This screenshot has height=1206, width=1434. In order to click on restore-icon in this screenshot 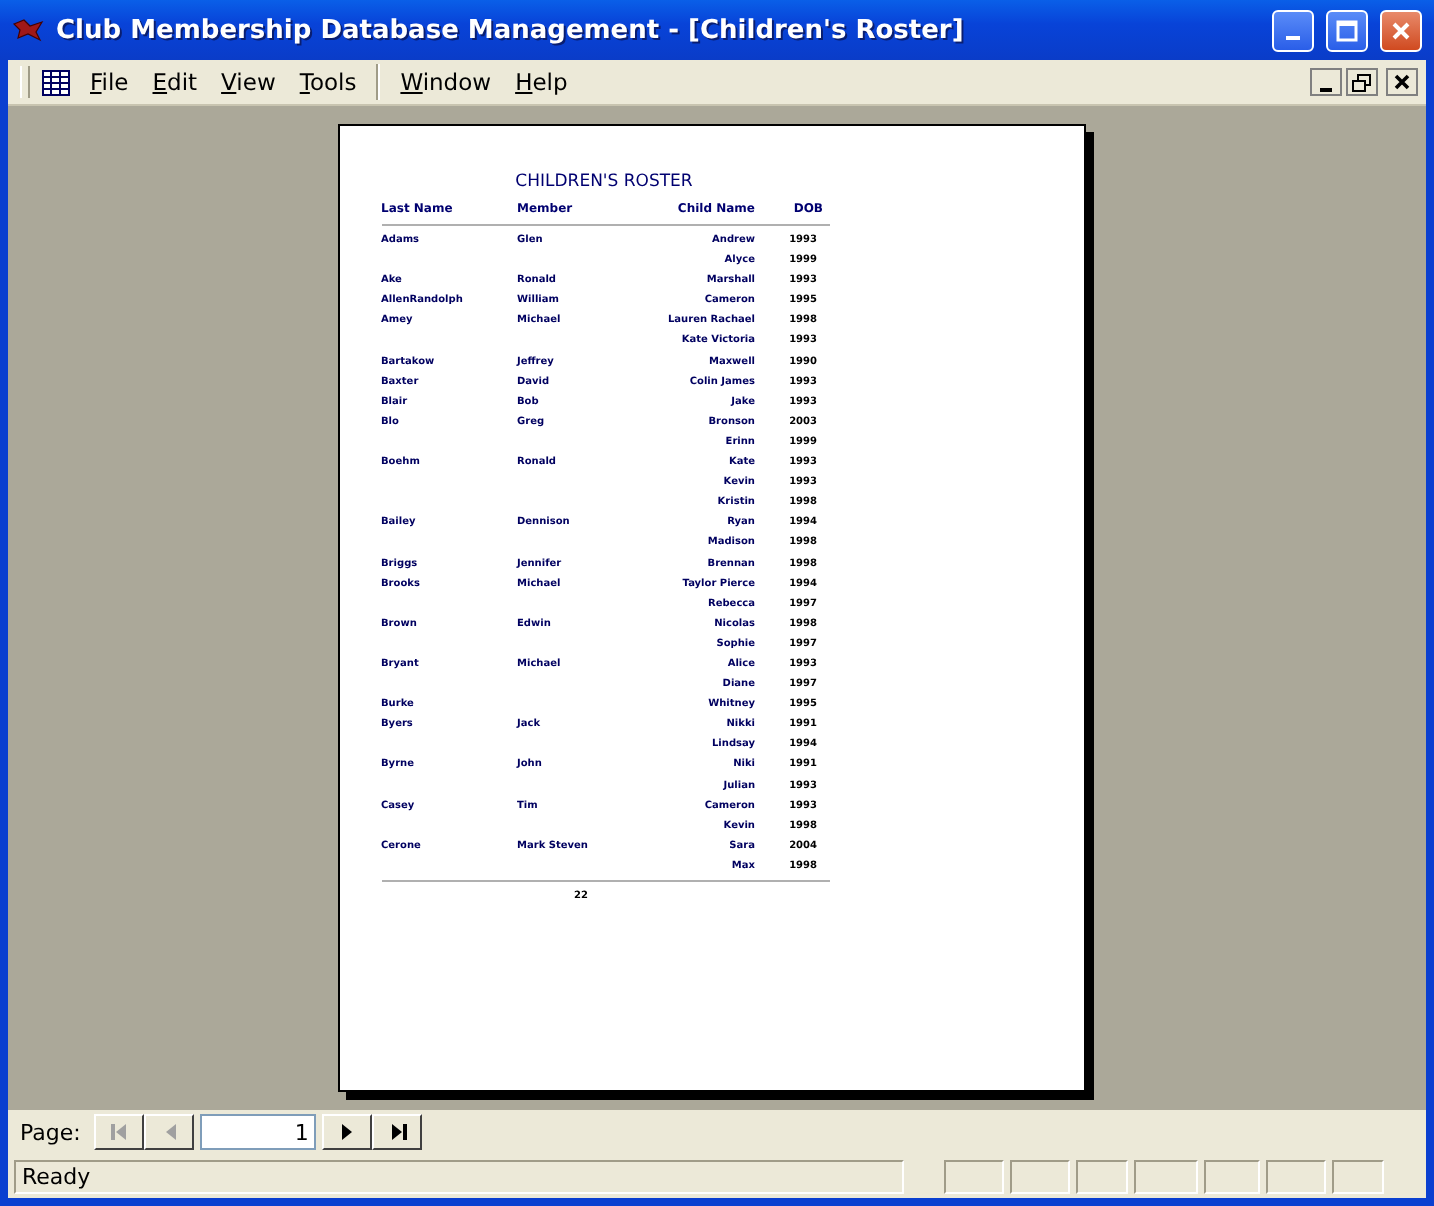, I will do `click(1362, 82)`.